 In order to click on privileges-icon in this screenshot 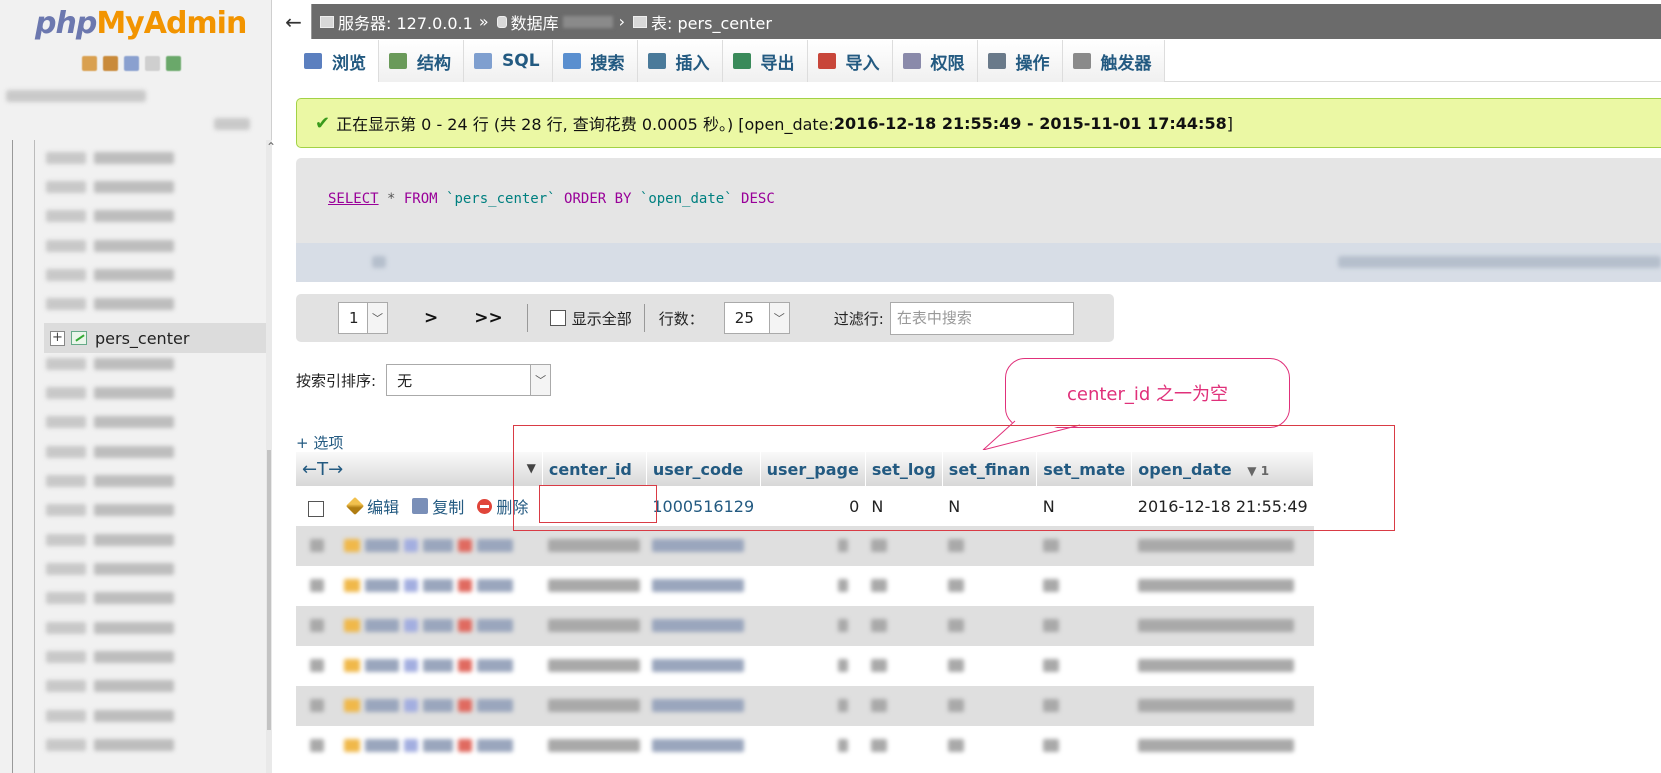, I will do `click(911, 61)`.